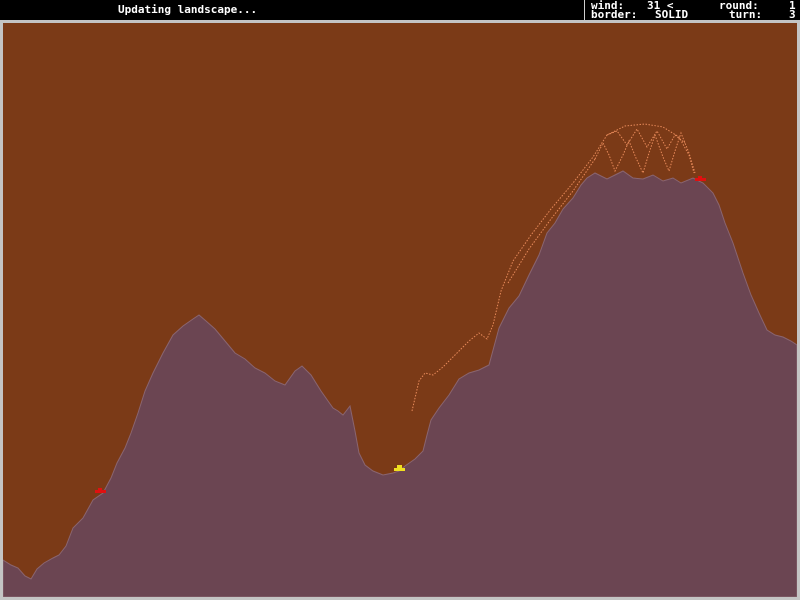 The width and height of the screenshot is (800, 600). What do you see at coordinates (700, 179) in the screenshot?
I see `tank-red-right-body` at bounding box center [700, 179].